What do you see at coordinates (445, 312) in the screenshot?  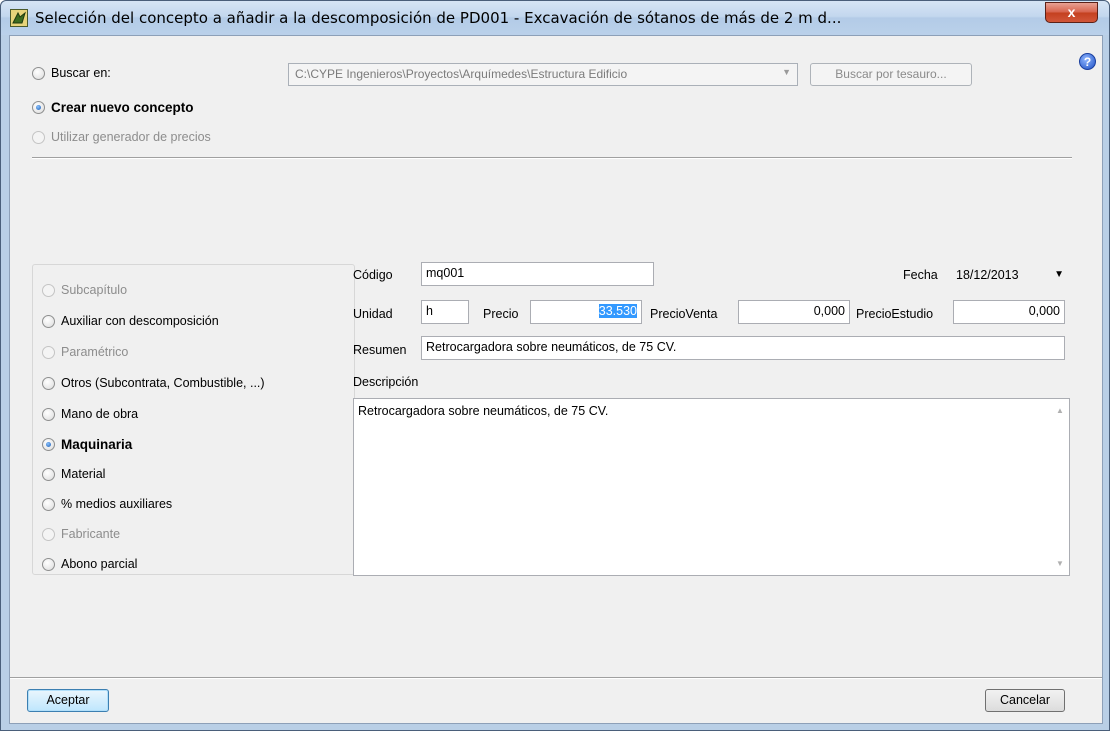 I see `unidad-field: h` at bounding box center [445, 312].